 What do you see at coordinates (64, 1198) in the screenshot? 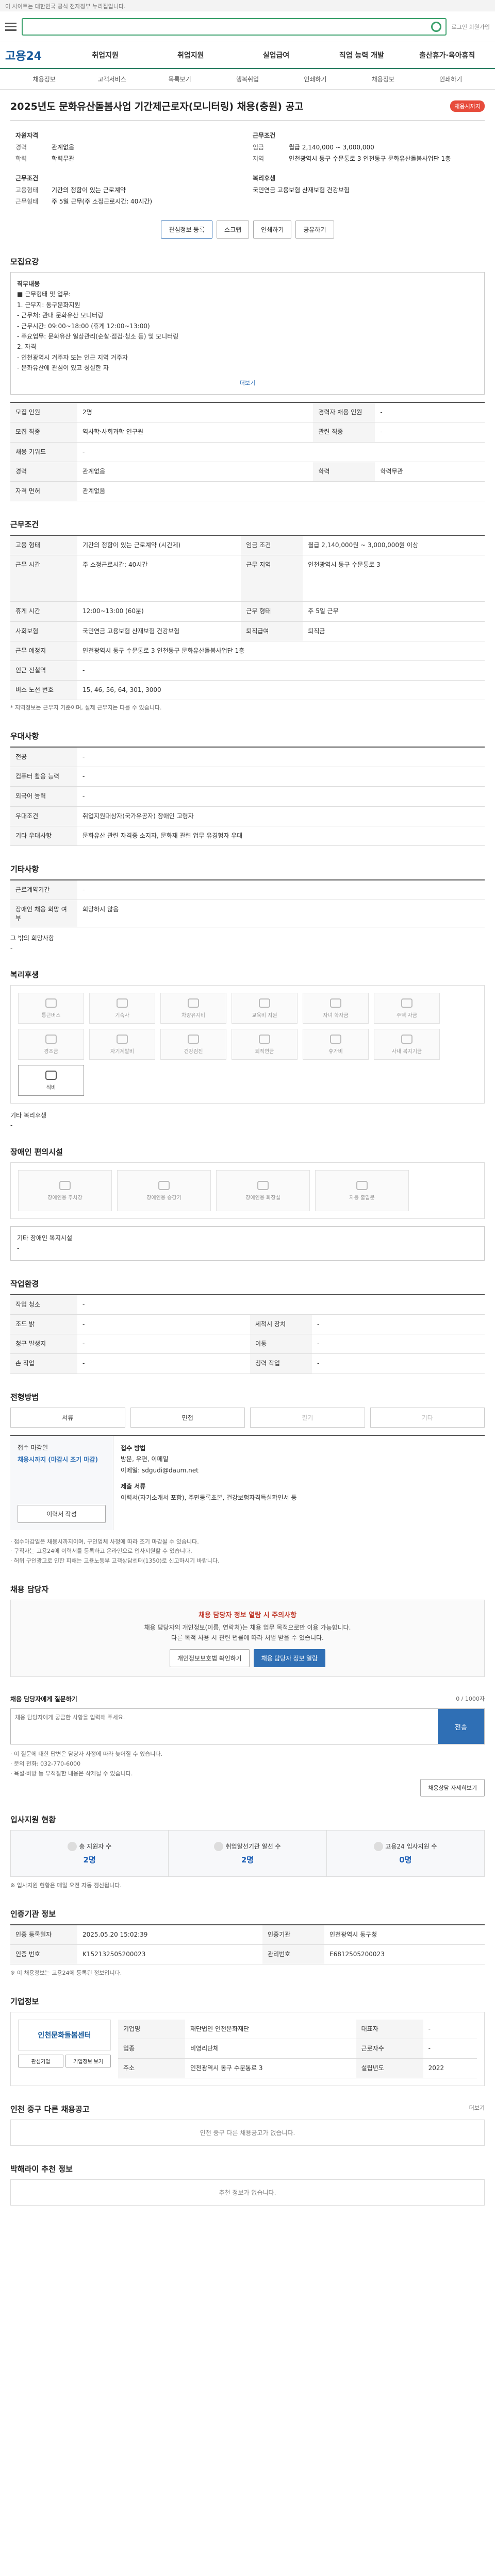
I see `facility-label: 장애인용 주차장` at bounding box center [64, 1198].